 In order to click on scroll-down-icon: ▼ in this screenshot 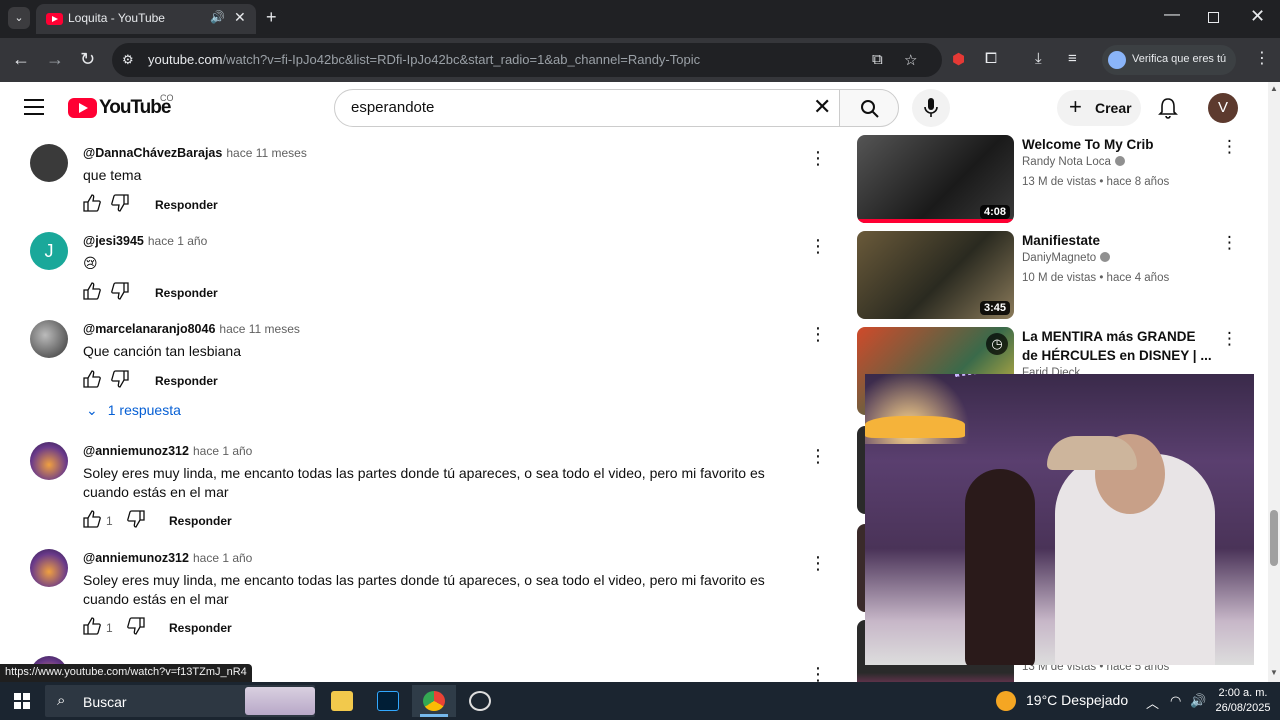, I will do `click(1274, 672)`.